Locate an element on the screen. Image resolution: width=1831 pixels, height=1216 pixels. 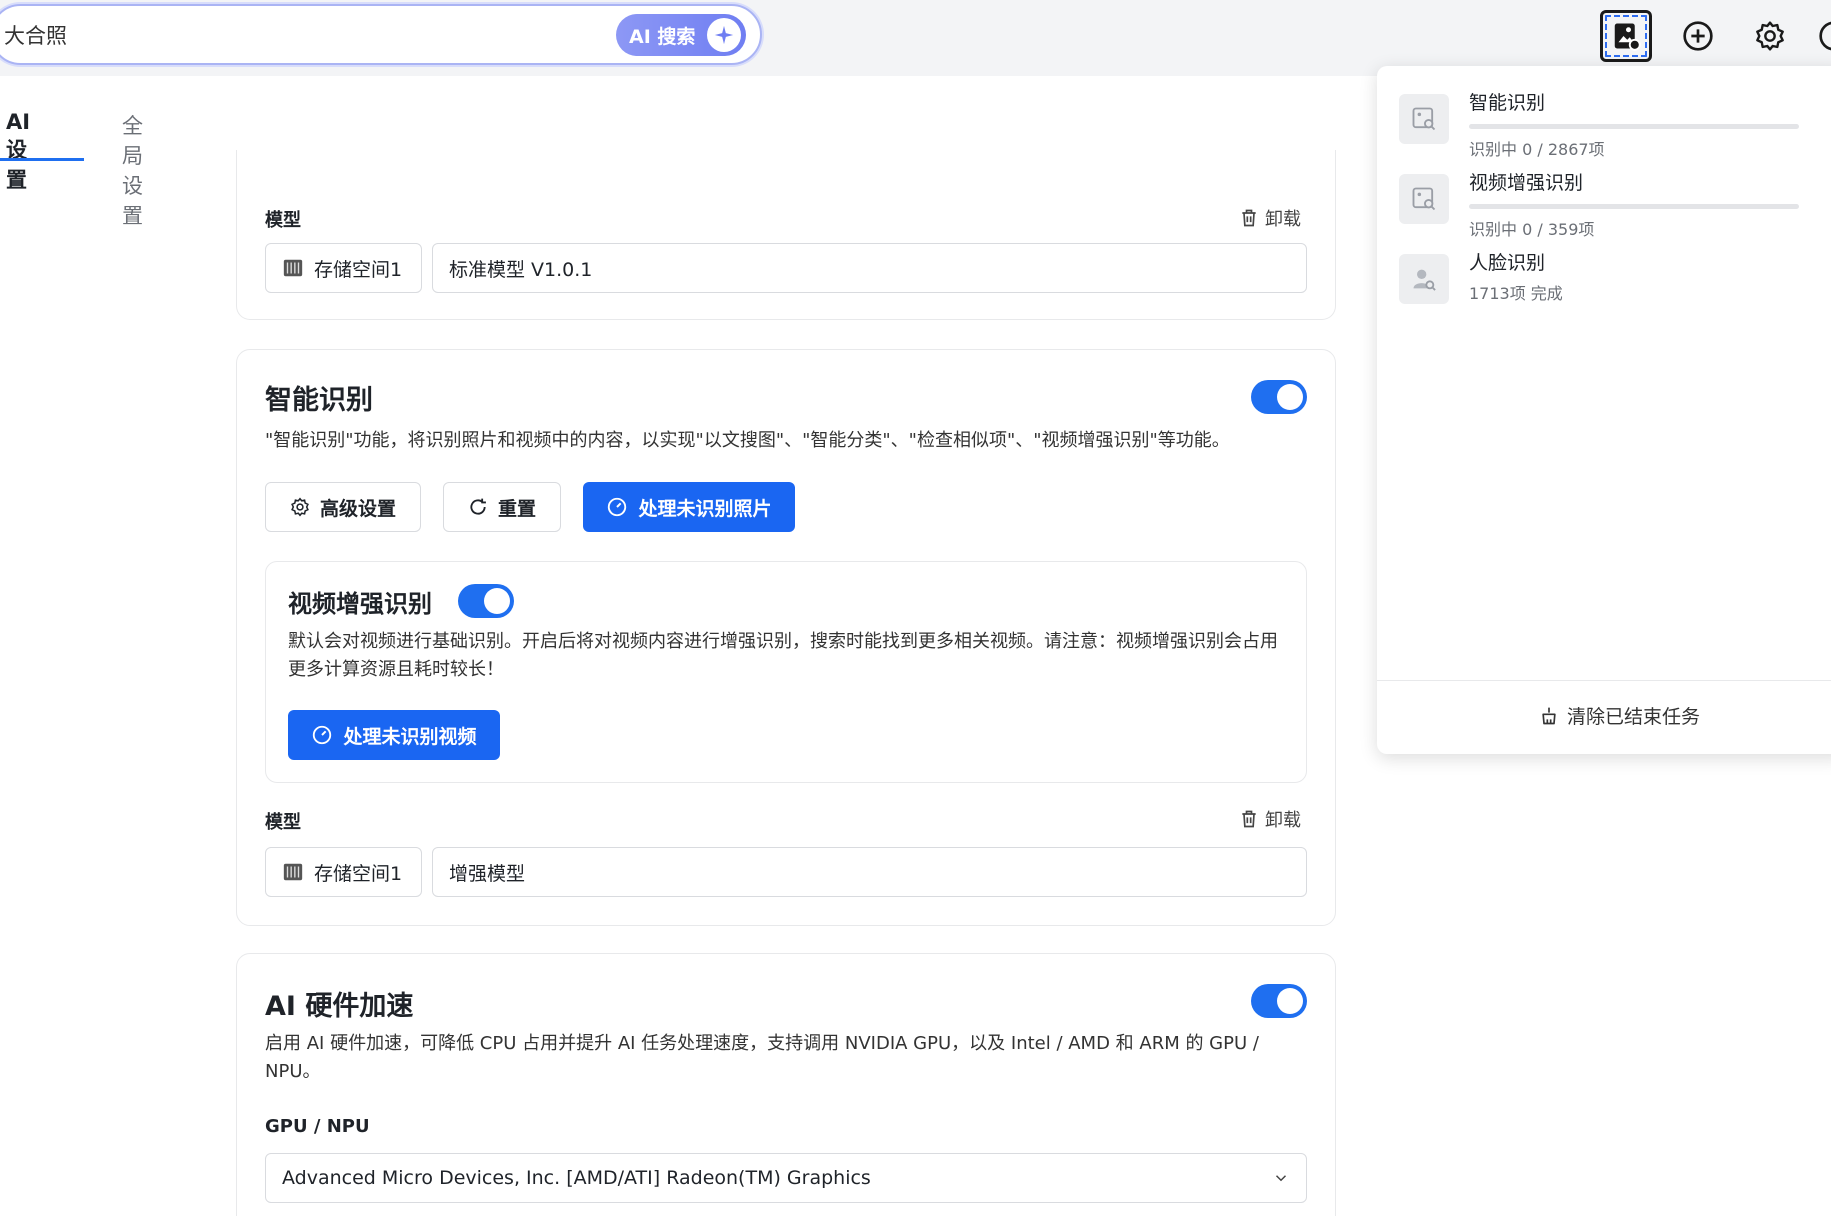
person-search-icon is located at coordinates (1424, 279).